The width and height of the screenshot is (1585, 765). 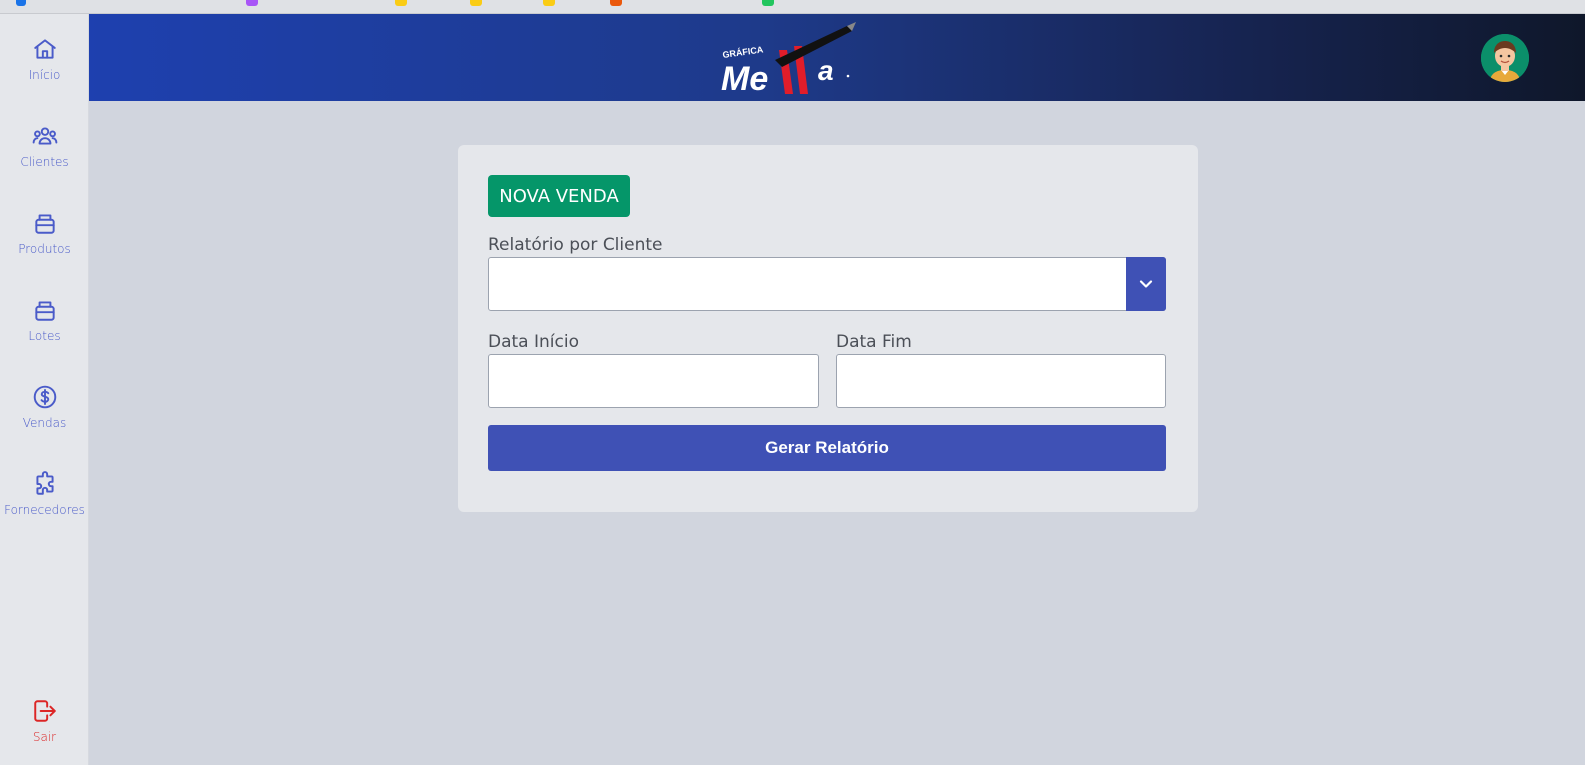 What do you see at coordinates (744, 79) in the screenshot?
I see `logo-main-text: Me` at bounding box center [744, 79].